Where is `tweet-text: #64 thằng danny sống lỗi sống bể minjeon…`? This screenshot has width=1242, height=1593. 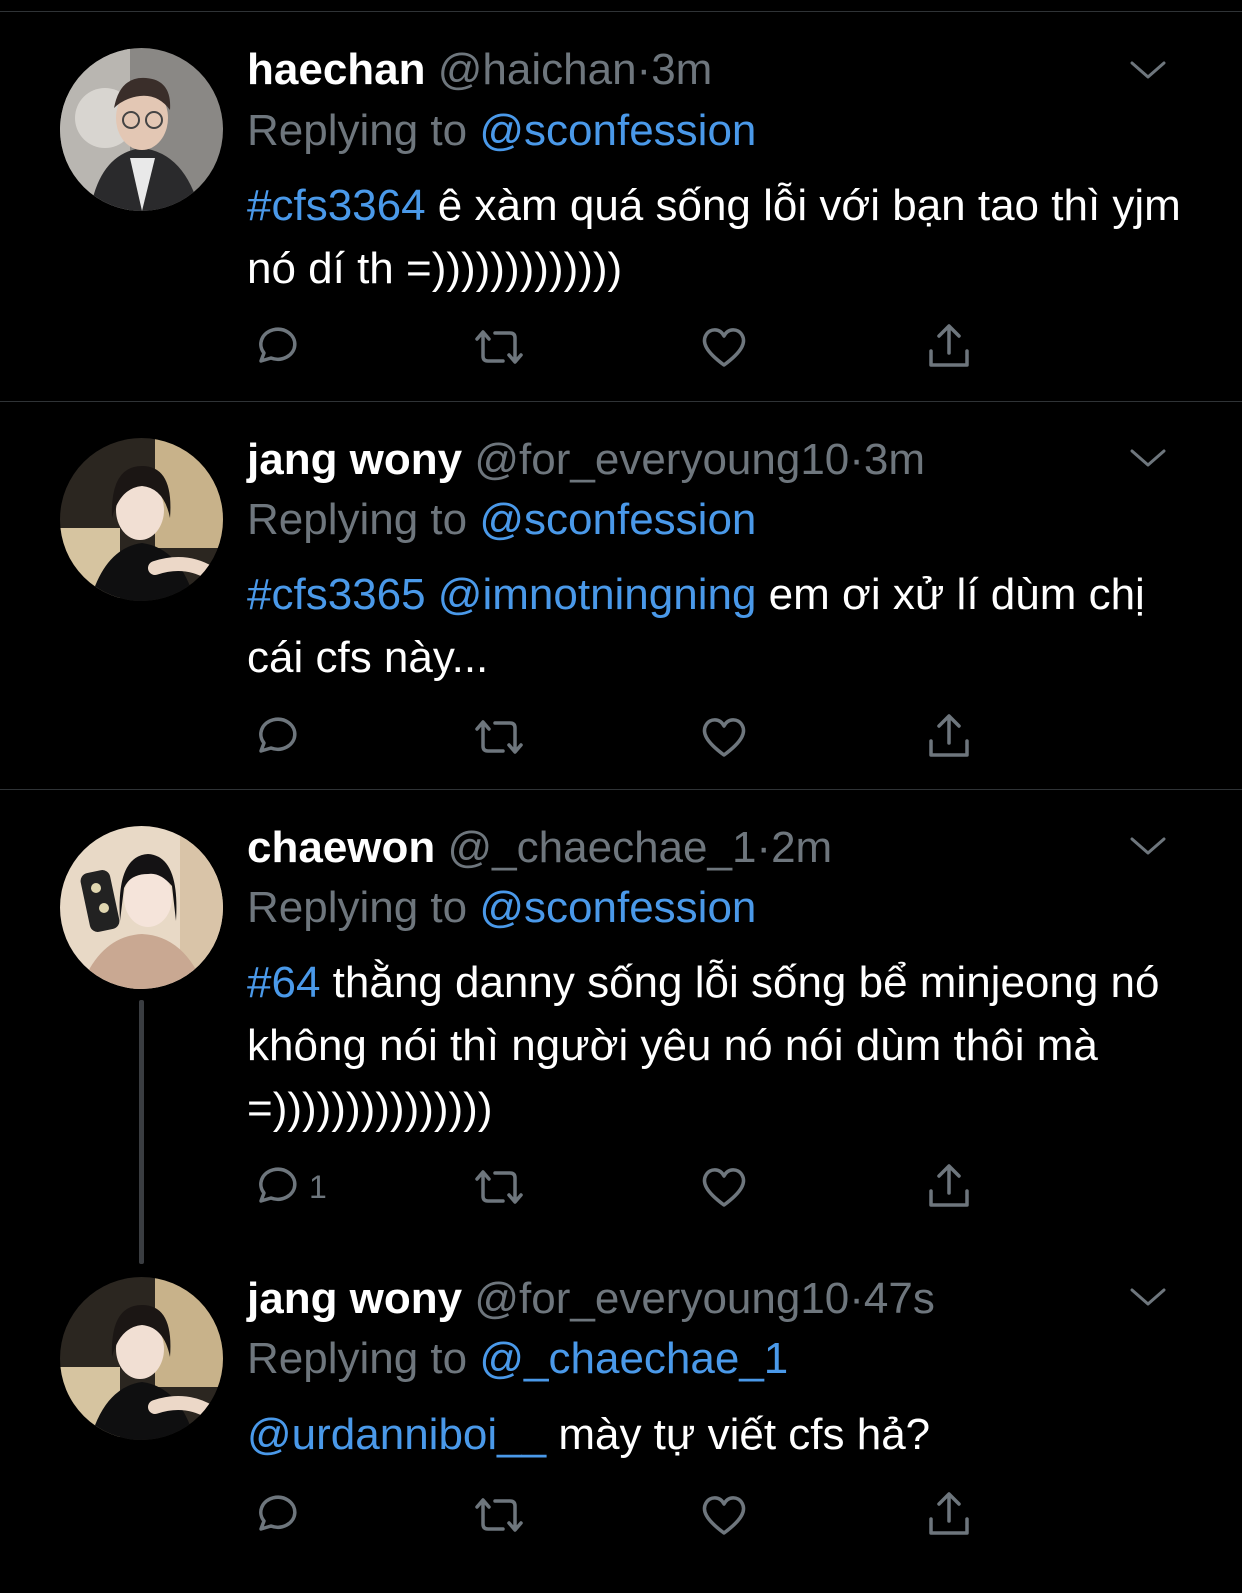 tweet-text: #64 thằng danny sống lỗi sống bể minjeon… is located at coordinates (722, 1045).